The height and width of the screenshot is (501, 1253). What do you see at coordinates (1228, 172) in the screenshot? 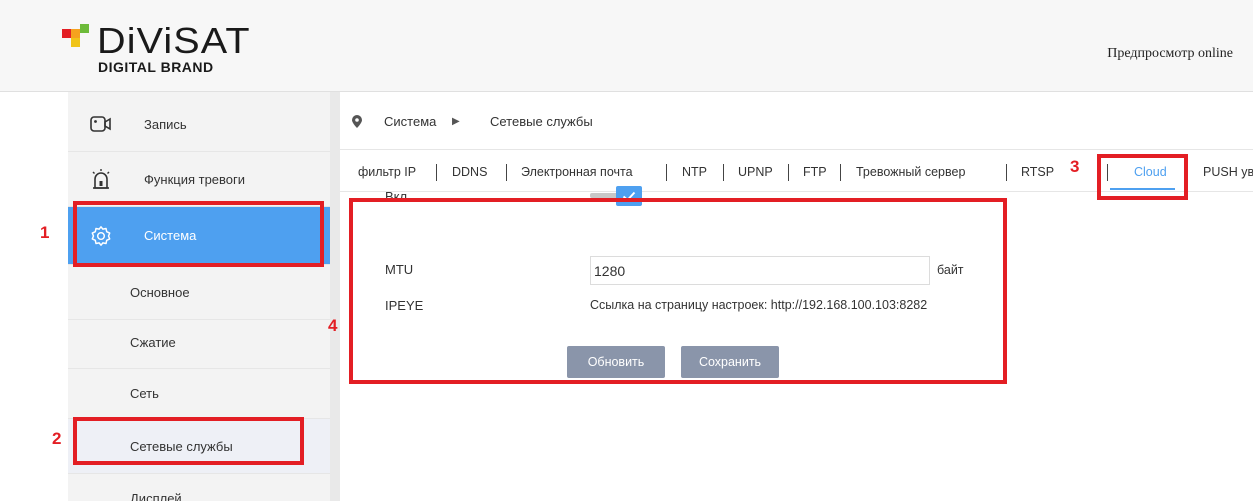
I see `tab-push: PUSH ув` at bounding box center [1228, 172].